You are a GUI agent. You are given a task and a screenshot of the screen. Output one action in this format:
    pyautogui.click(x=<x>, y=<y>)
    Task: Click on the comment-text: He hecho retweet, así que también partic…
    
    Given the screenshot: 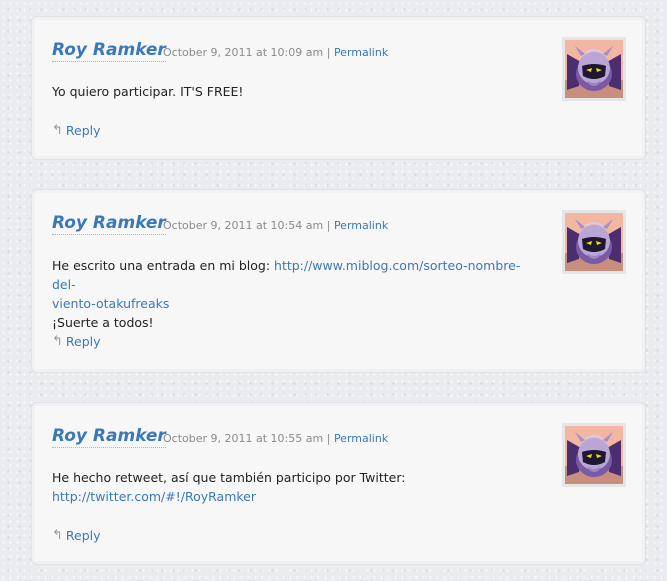 What is the action you would take?
    pyautogui.click(x=229, y=477)
    